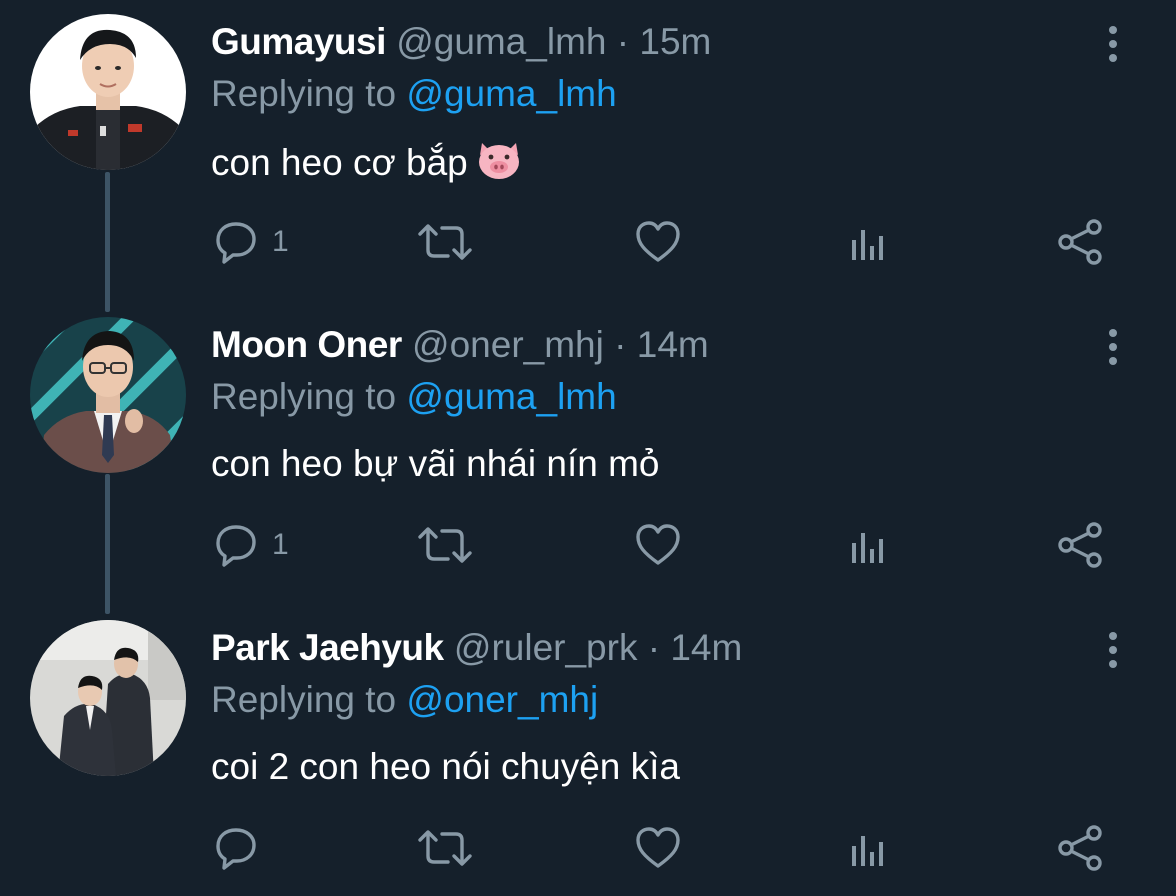 The image size is (1176, 896). Describe the element at coordinates (546, 647) in the screenshot. I see `handle: @ruler_prk` at that location.